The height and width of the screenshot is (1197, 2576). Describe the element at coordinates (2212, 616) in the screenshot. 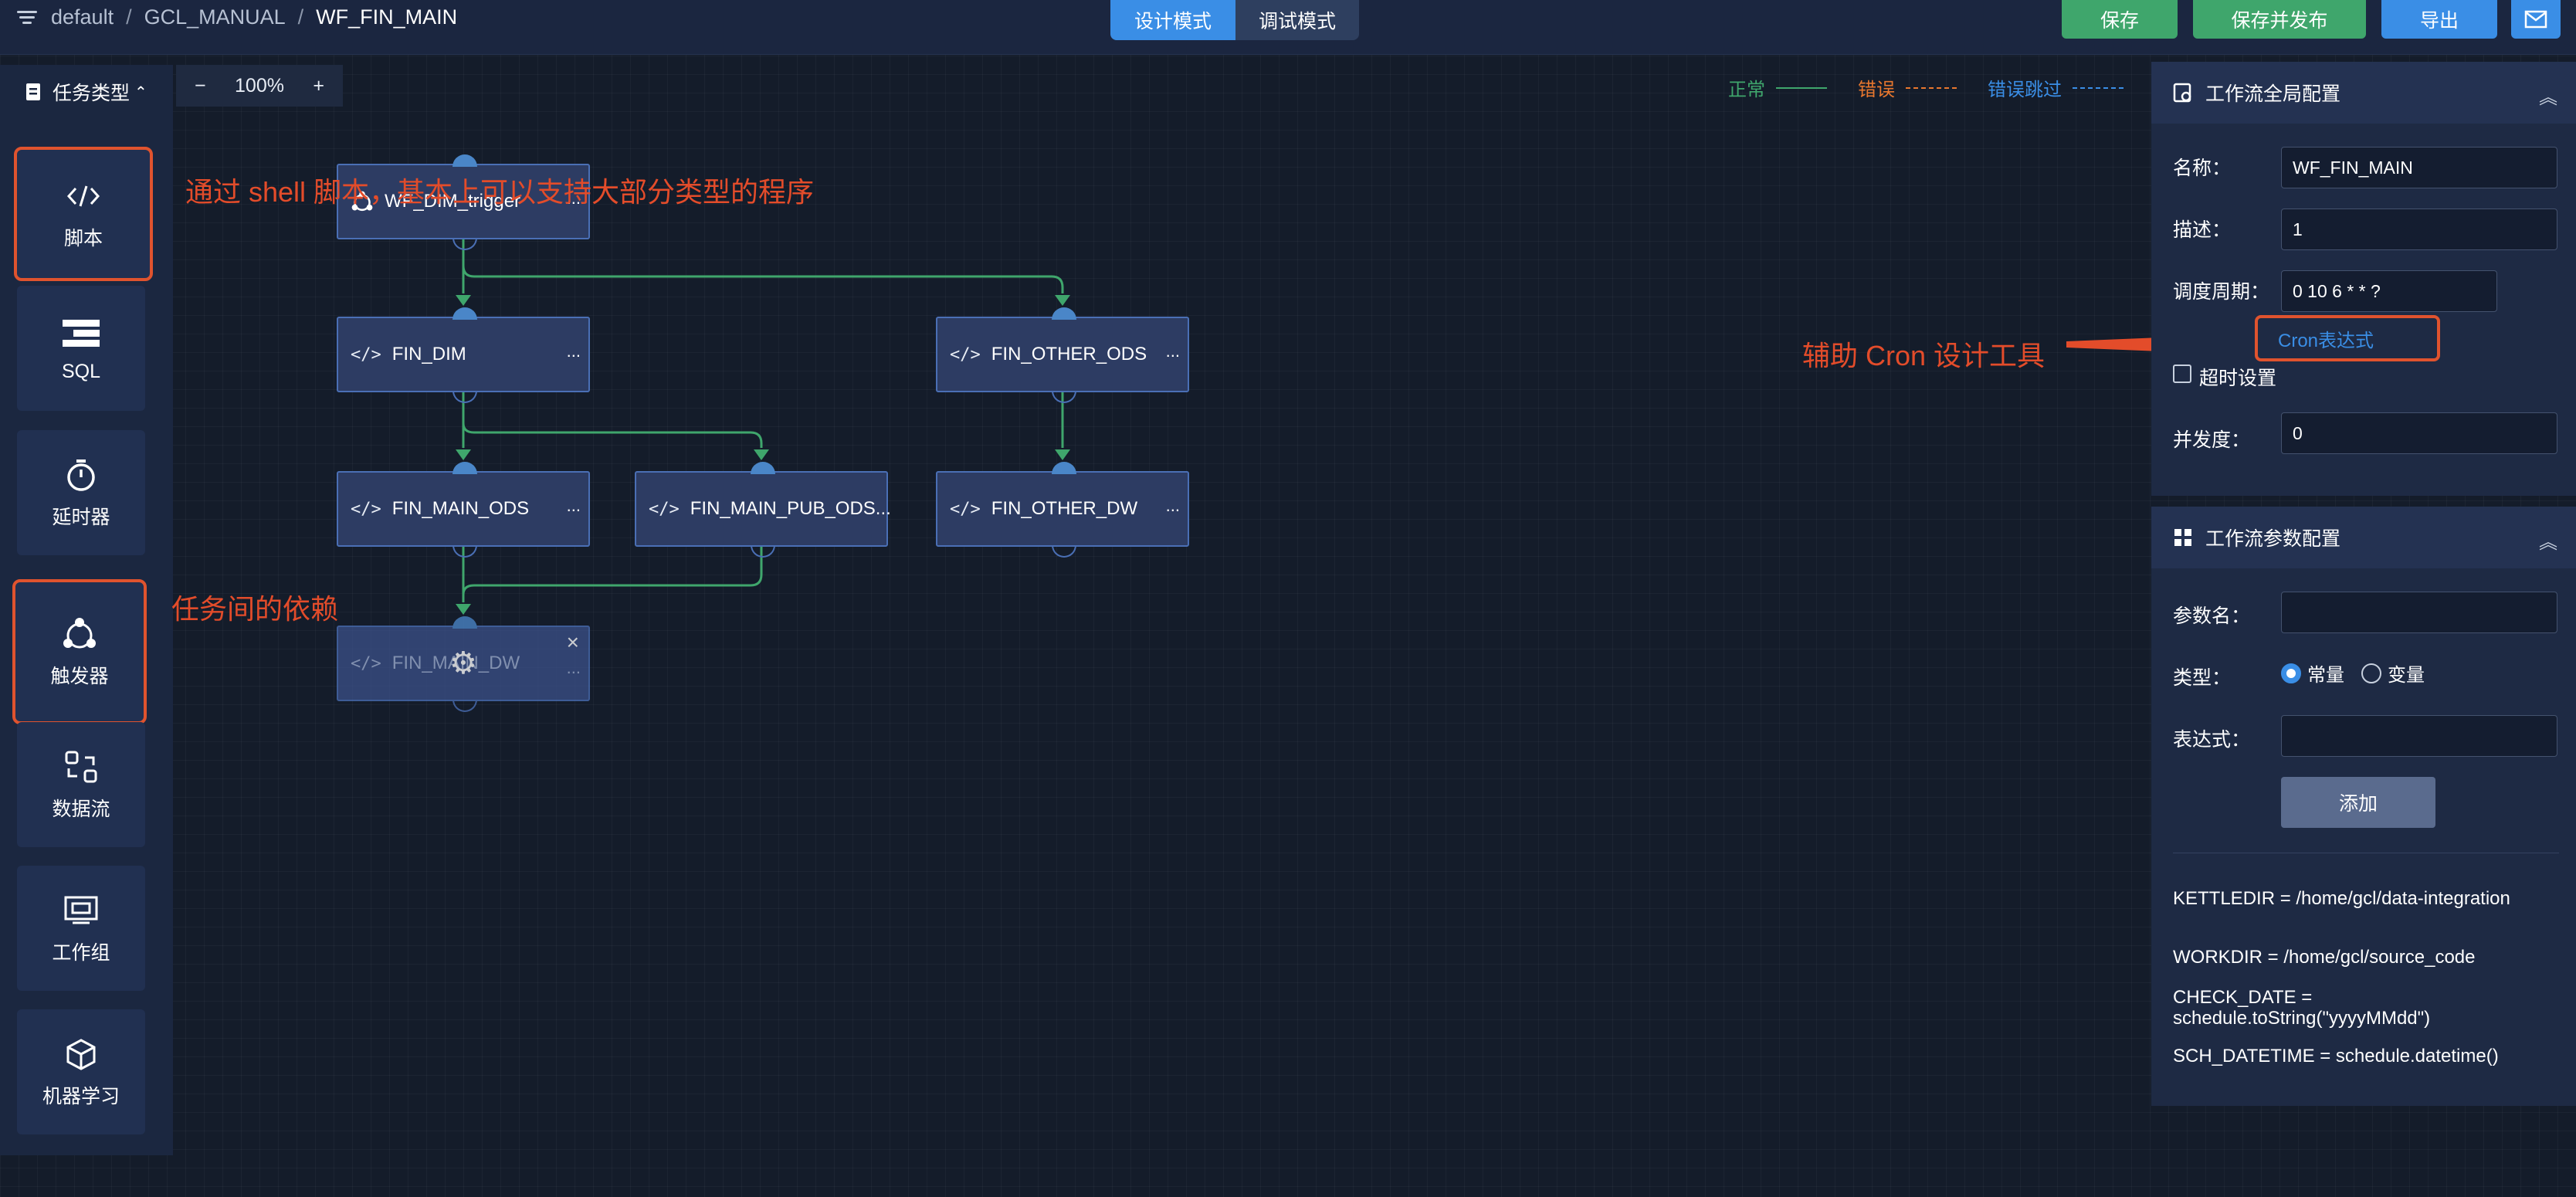

I see `param-name-label: 参数名：` at that location.